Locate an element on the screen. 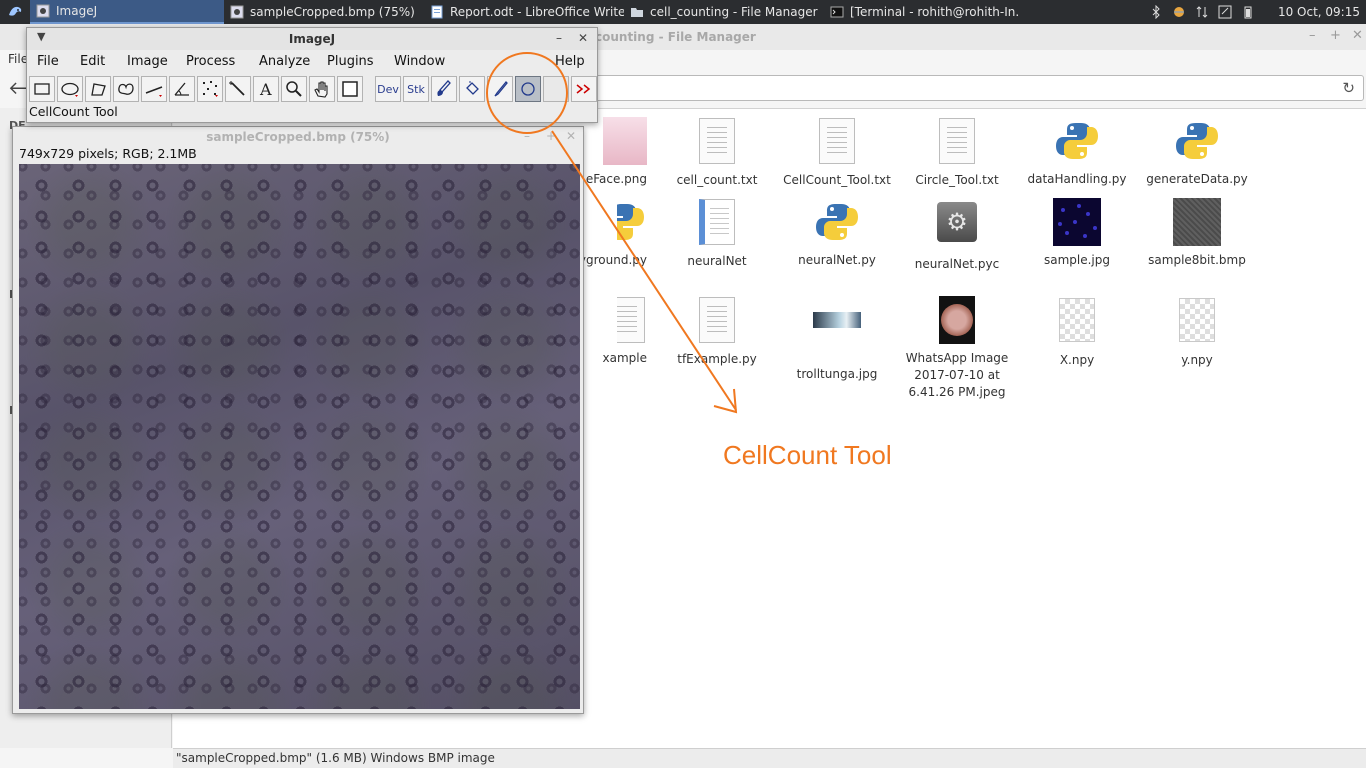  file-name: y.npy is located at coordinates (1197, 360).